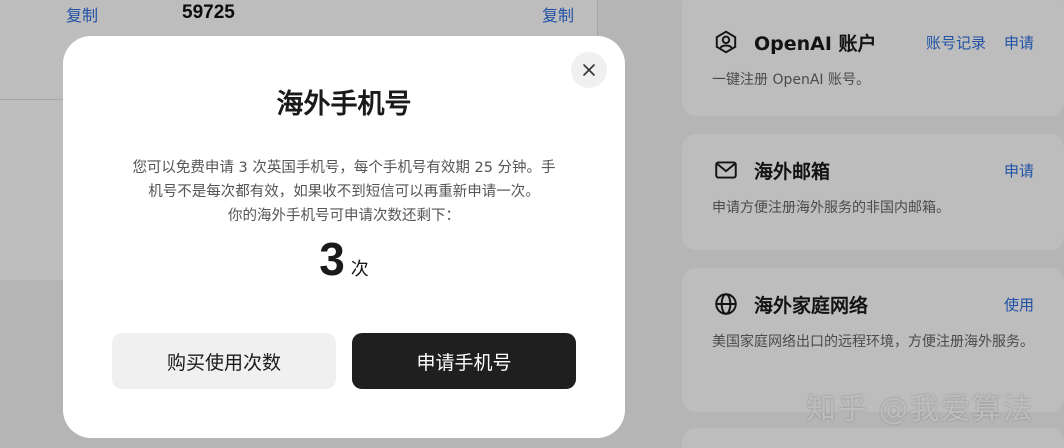 The width and height of the screenshot is (1064, 448). What do you see at coordinates (464, 361) in the screenshot?
I see `apply-phone-button: 申请手机号` at bounding box center [464, 361].